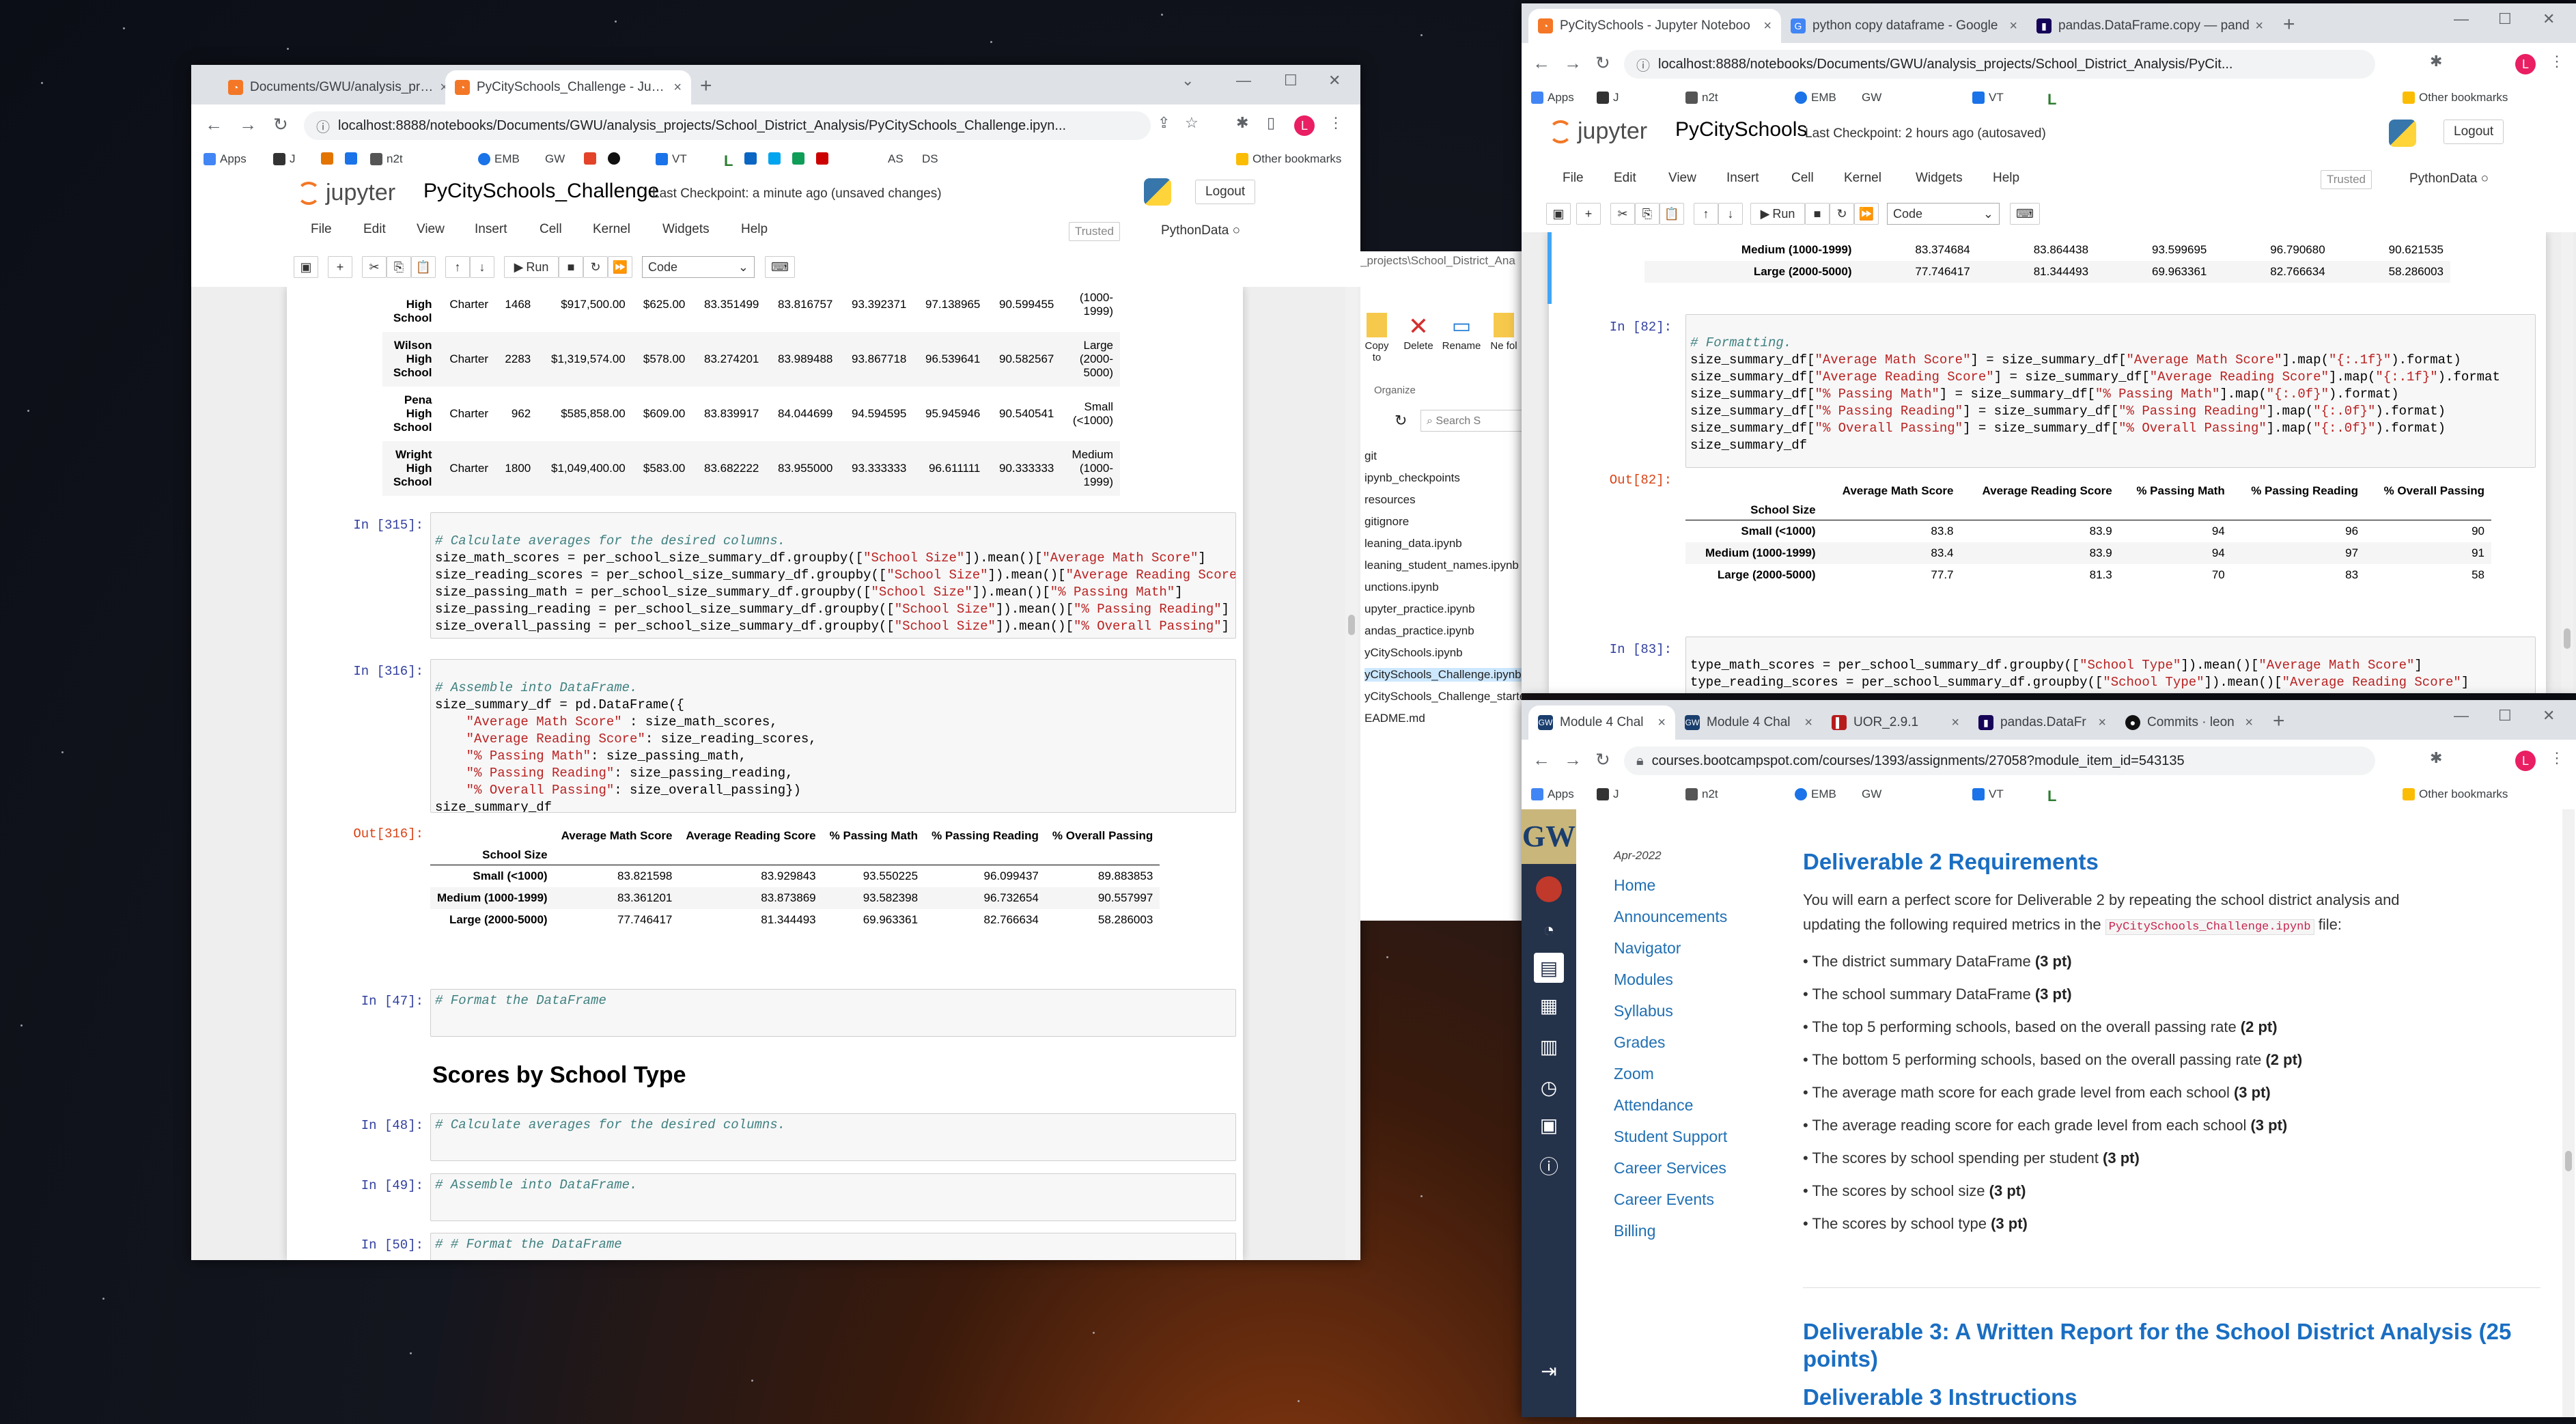 The image size is (2576, 1424). I want to click on menu-view: View, so click(431, 230).